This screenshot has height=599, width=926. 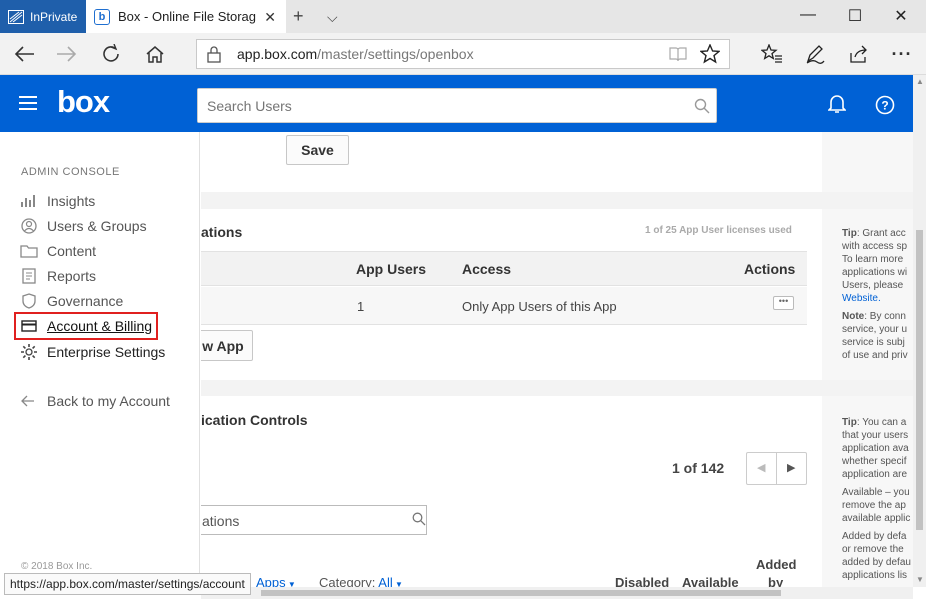 I want to click on tip-line: To learn more, so click(x=873, y=259).